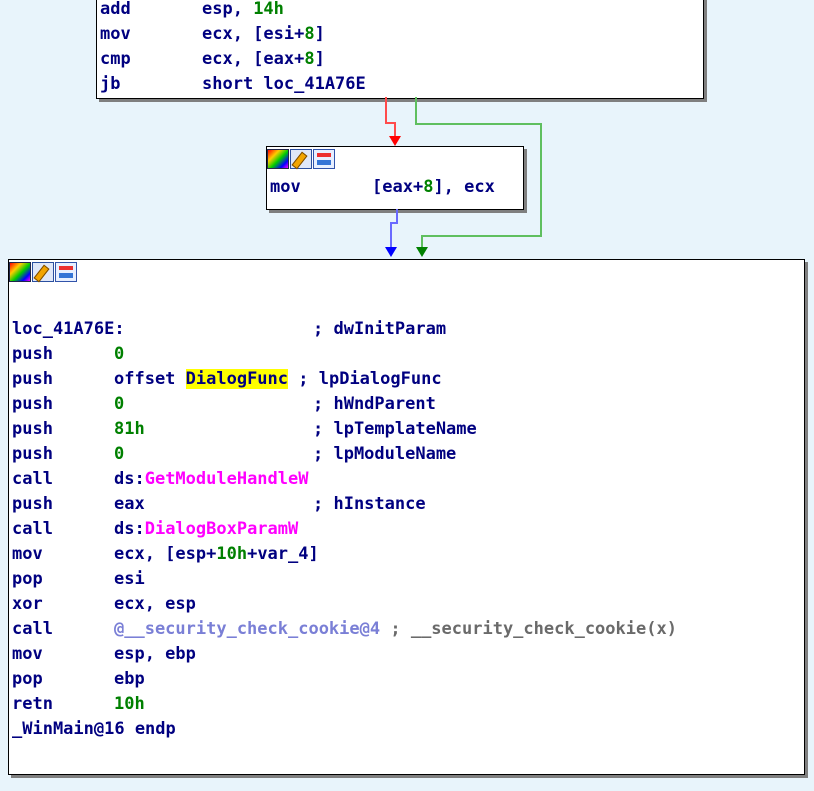  I want to click on operands: ecx, [eax+, so click(253, 59).